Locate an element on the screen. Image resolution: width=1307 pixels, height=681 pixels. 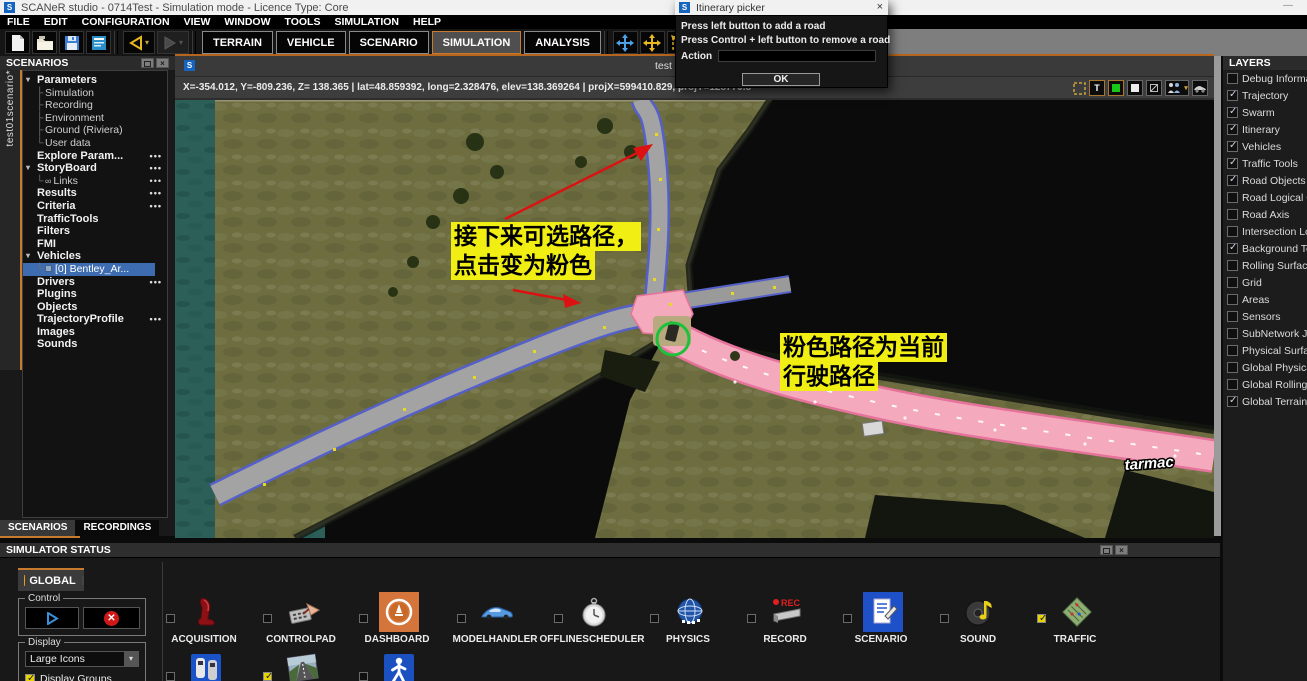
tab-vehicle: VEHICLE is located at coordinates (310, 42).